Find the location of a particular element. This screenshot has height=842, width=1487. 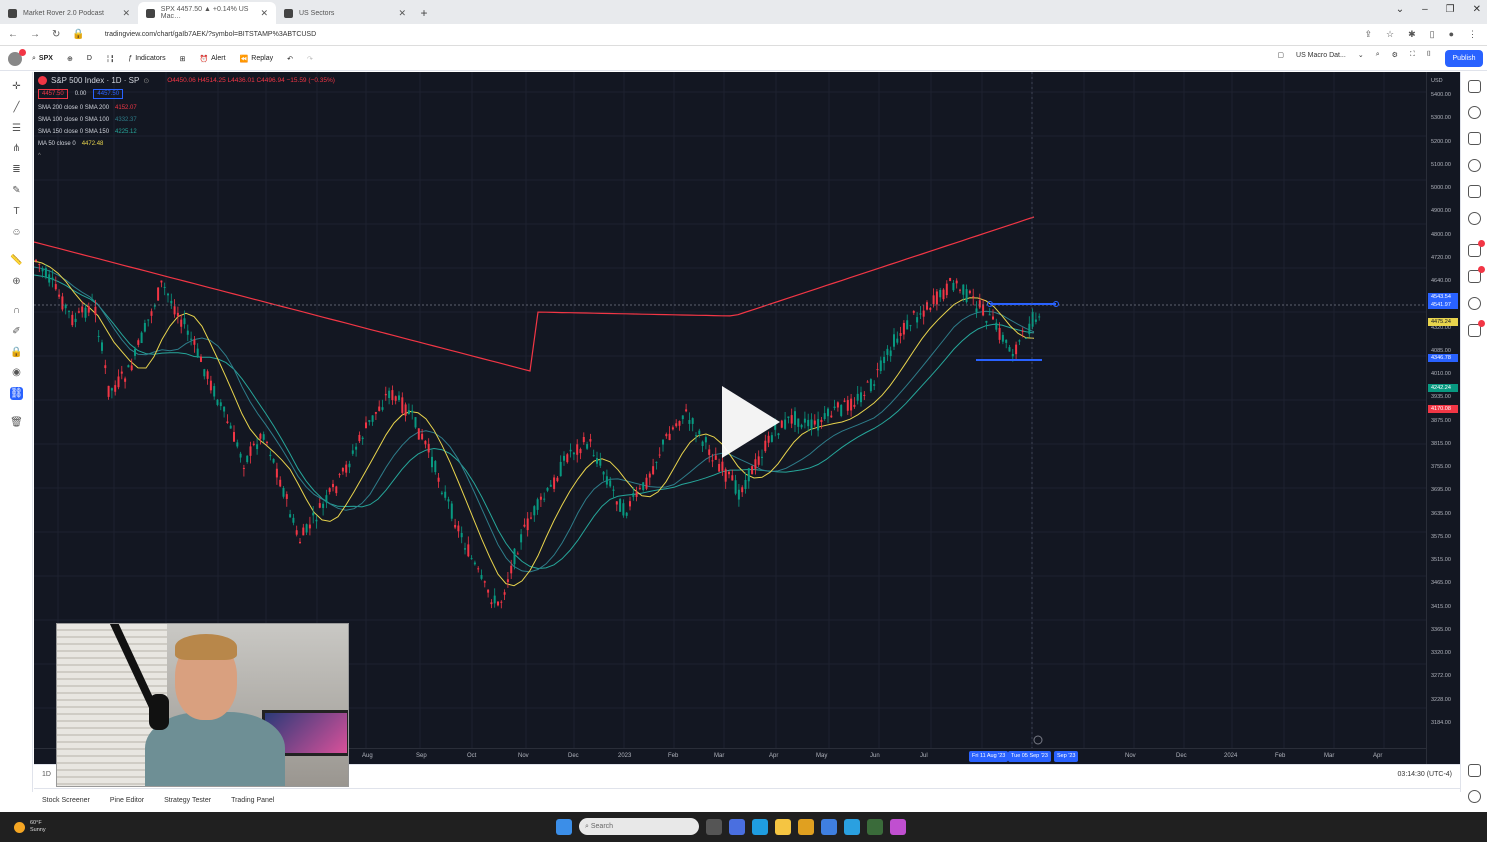

symbol-search: ⌕ SPX is located at coordinates (42, 59).